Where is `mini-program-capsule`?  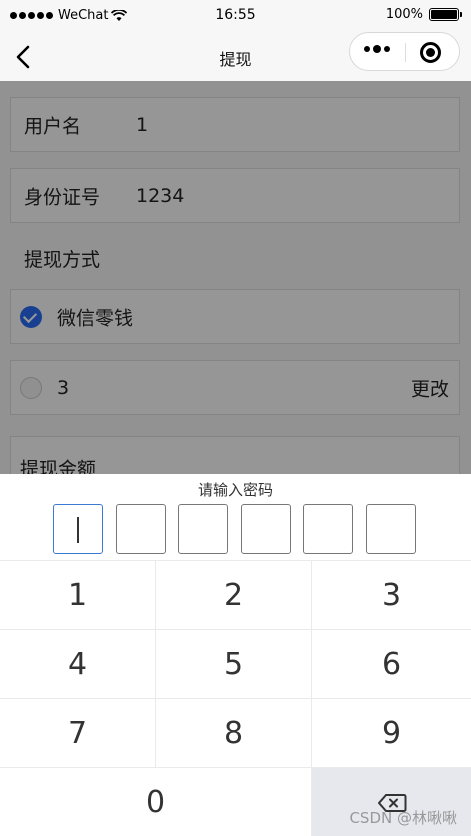
mini-program-capsule is located at coordinates (404, 51).